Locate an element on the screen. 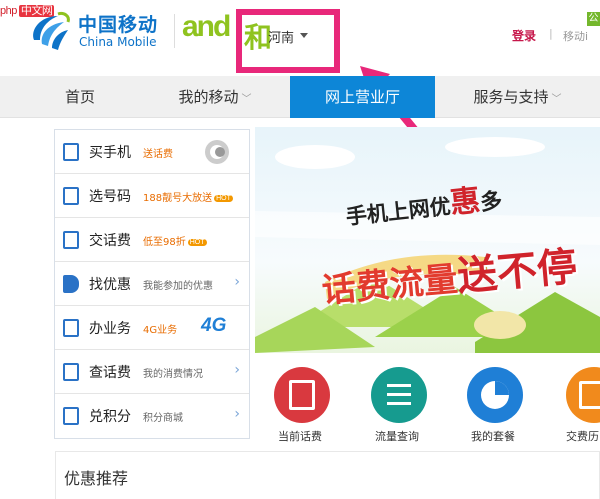 Image resolution: width=600 pixels, height=499 pixels. banner-line2-big: 送不停 is located at coordinates (517, 272).